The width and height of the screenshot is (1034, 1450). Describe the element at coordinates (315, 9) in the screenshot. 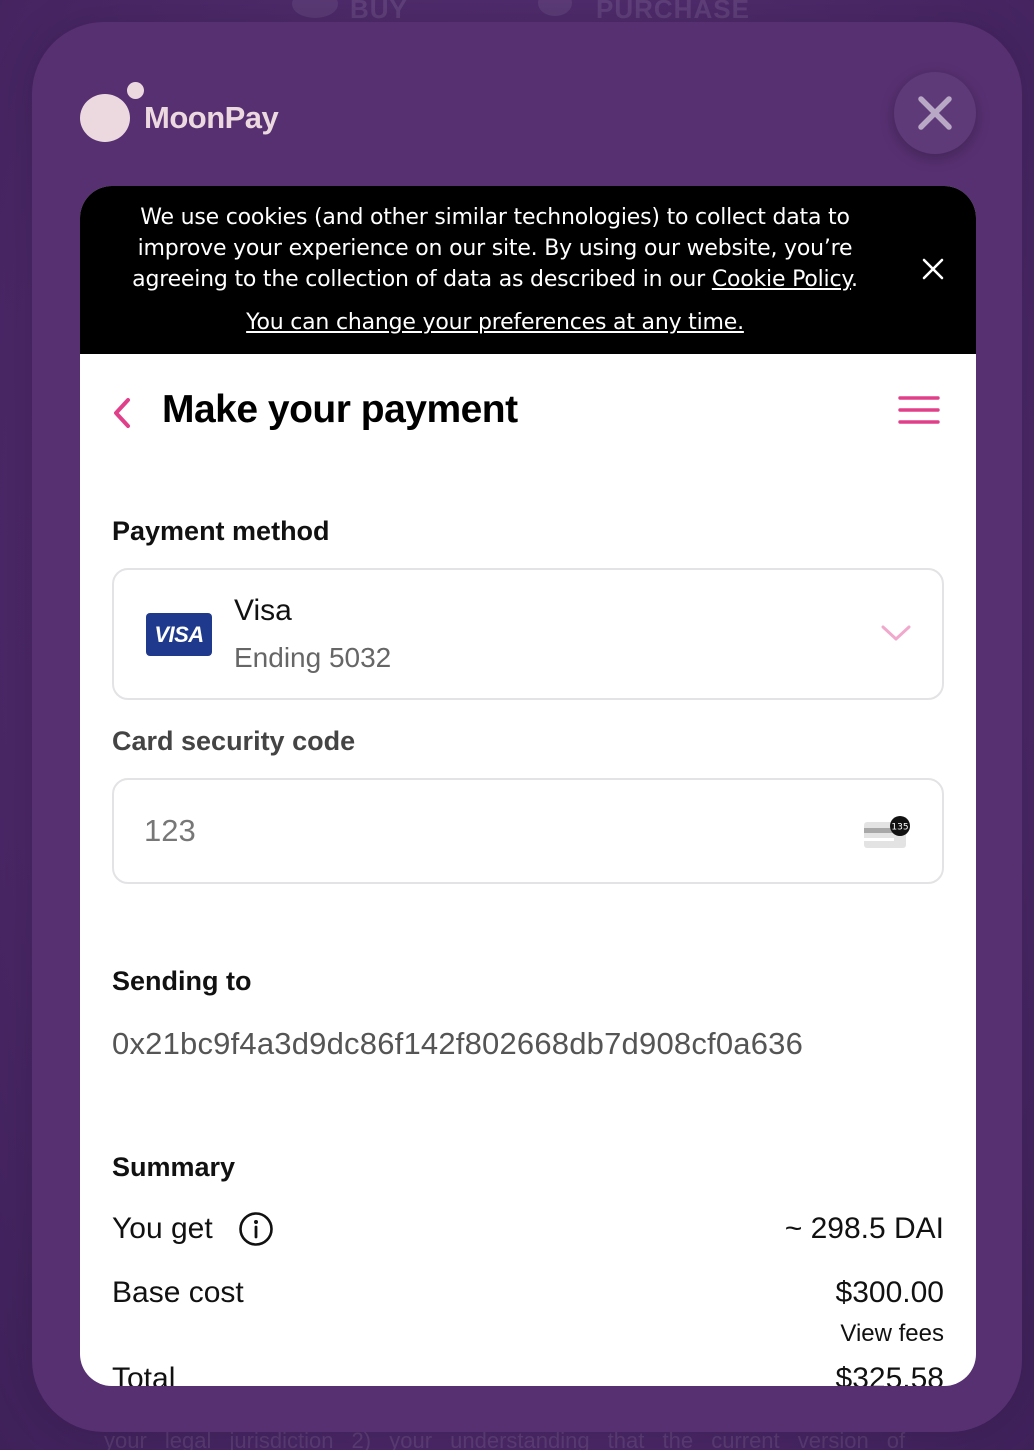

I see `buy-icon` at that location.